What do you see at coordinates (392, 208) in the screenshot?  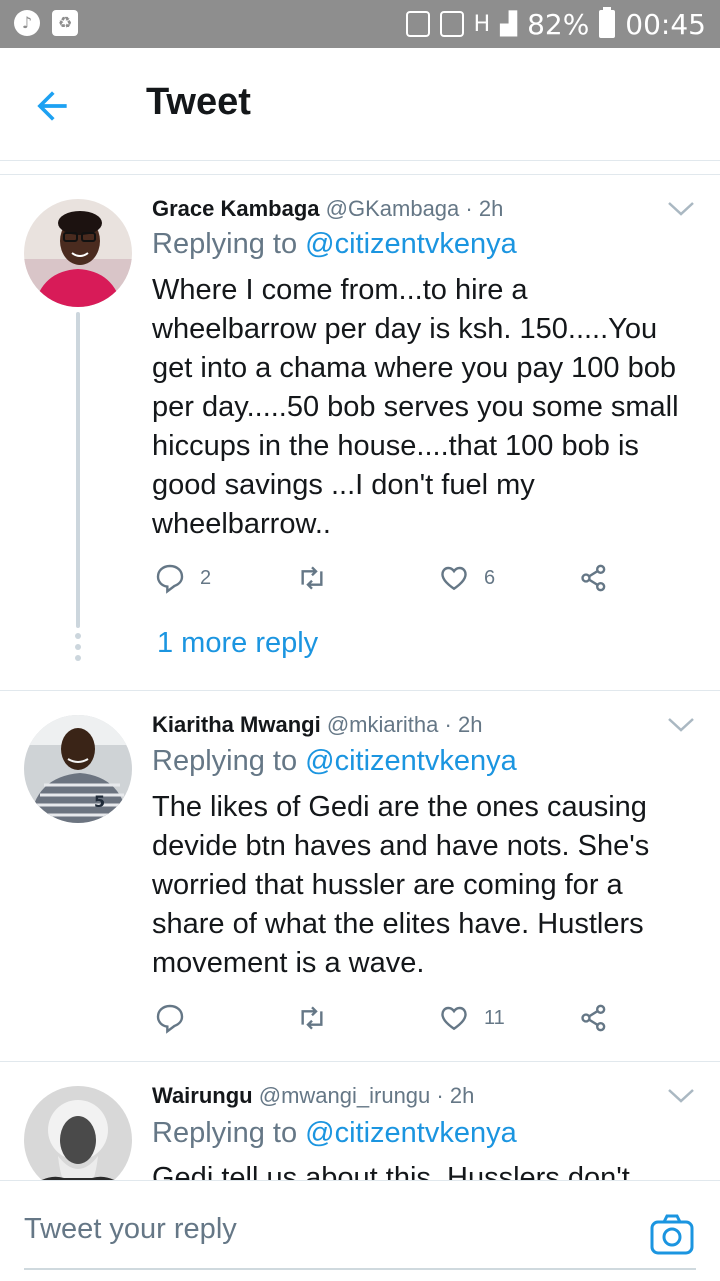 I see `author-handle: @GKambaga` at bounding box center [392, 208].